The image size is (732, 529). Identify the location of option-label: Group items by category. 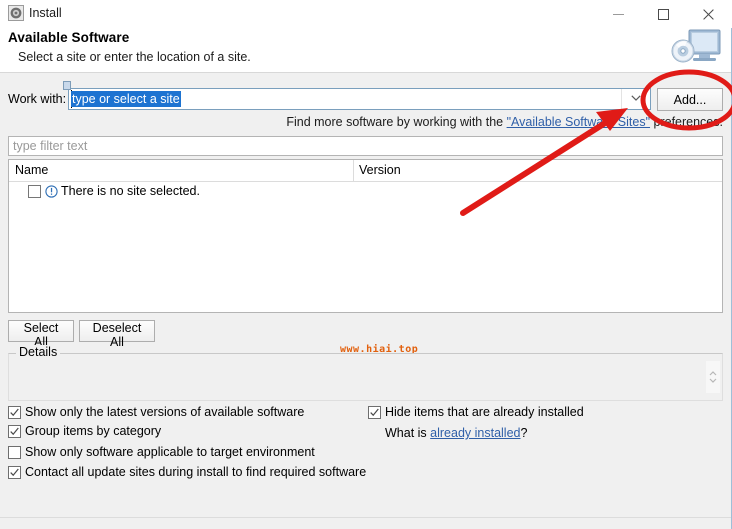
(93, 431).